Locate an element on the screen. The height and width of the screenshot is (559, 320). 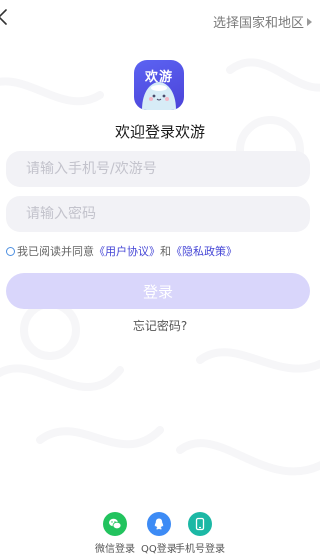
password-input is located at coordinates (168, 214).